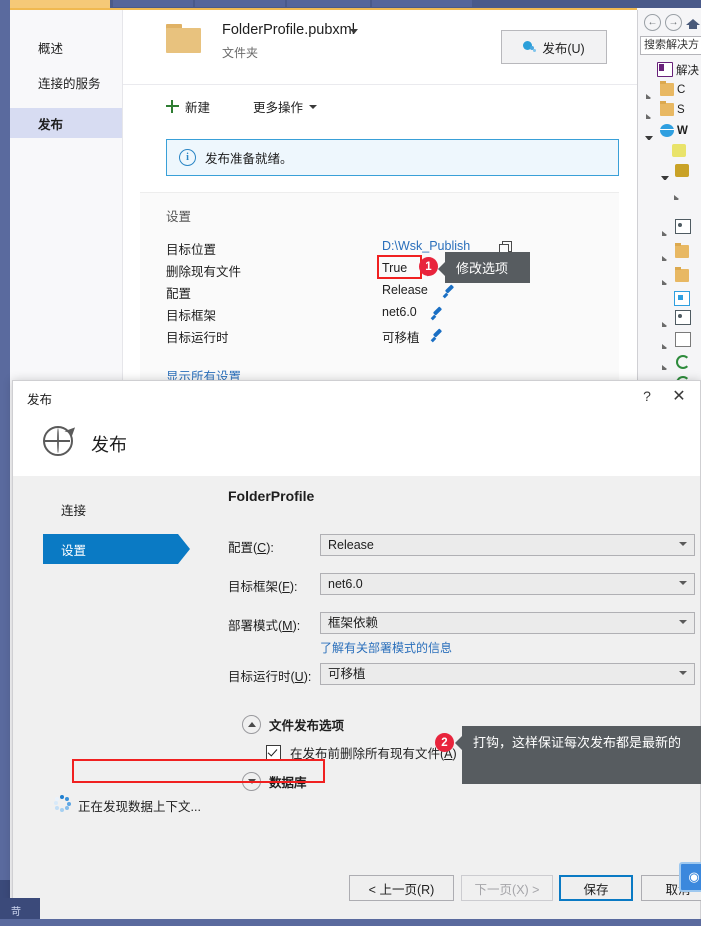  What do you see at coordinates (198, 108) in the screenshot?
I see `new-profile-label: 新建` at bounding box center [198, 108].